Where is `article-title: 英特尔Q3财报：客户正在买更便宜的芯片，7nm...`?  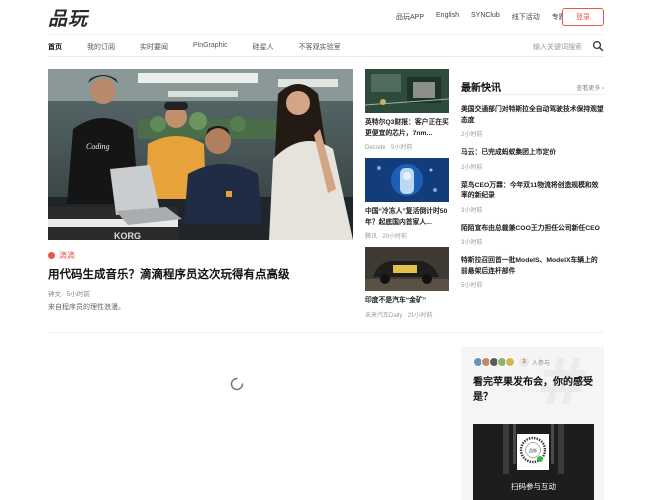
article-title: 英特尔Q3财报：客户正在买更便宜的芯片，7nm... is located at coordinates (407, 128).